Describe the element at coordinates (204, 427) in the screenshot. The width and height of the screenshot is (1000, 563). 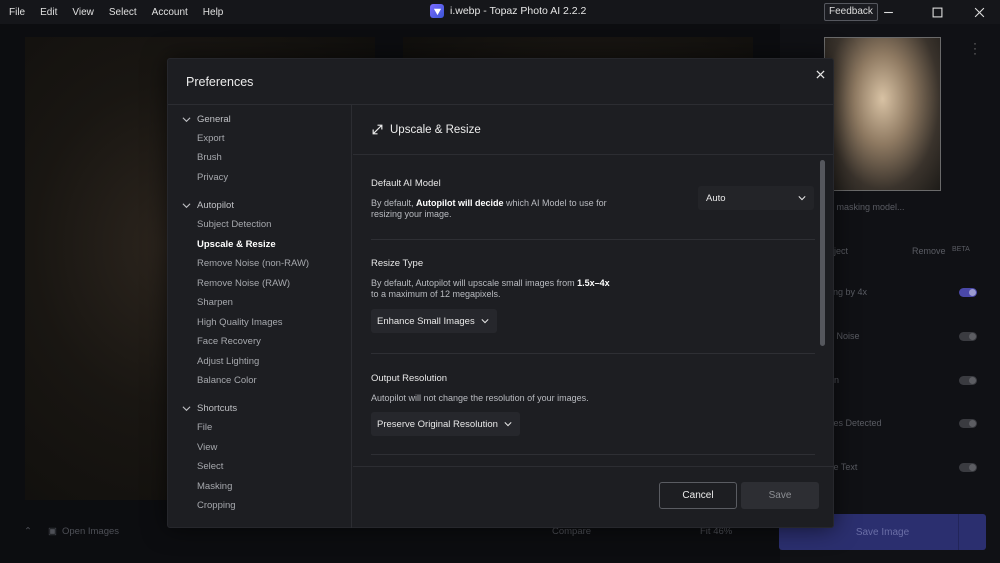
I see `nav-item-shortcuts-file: File` at that location.